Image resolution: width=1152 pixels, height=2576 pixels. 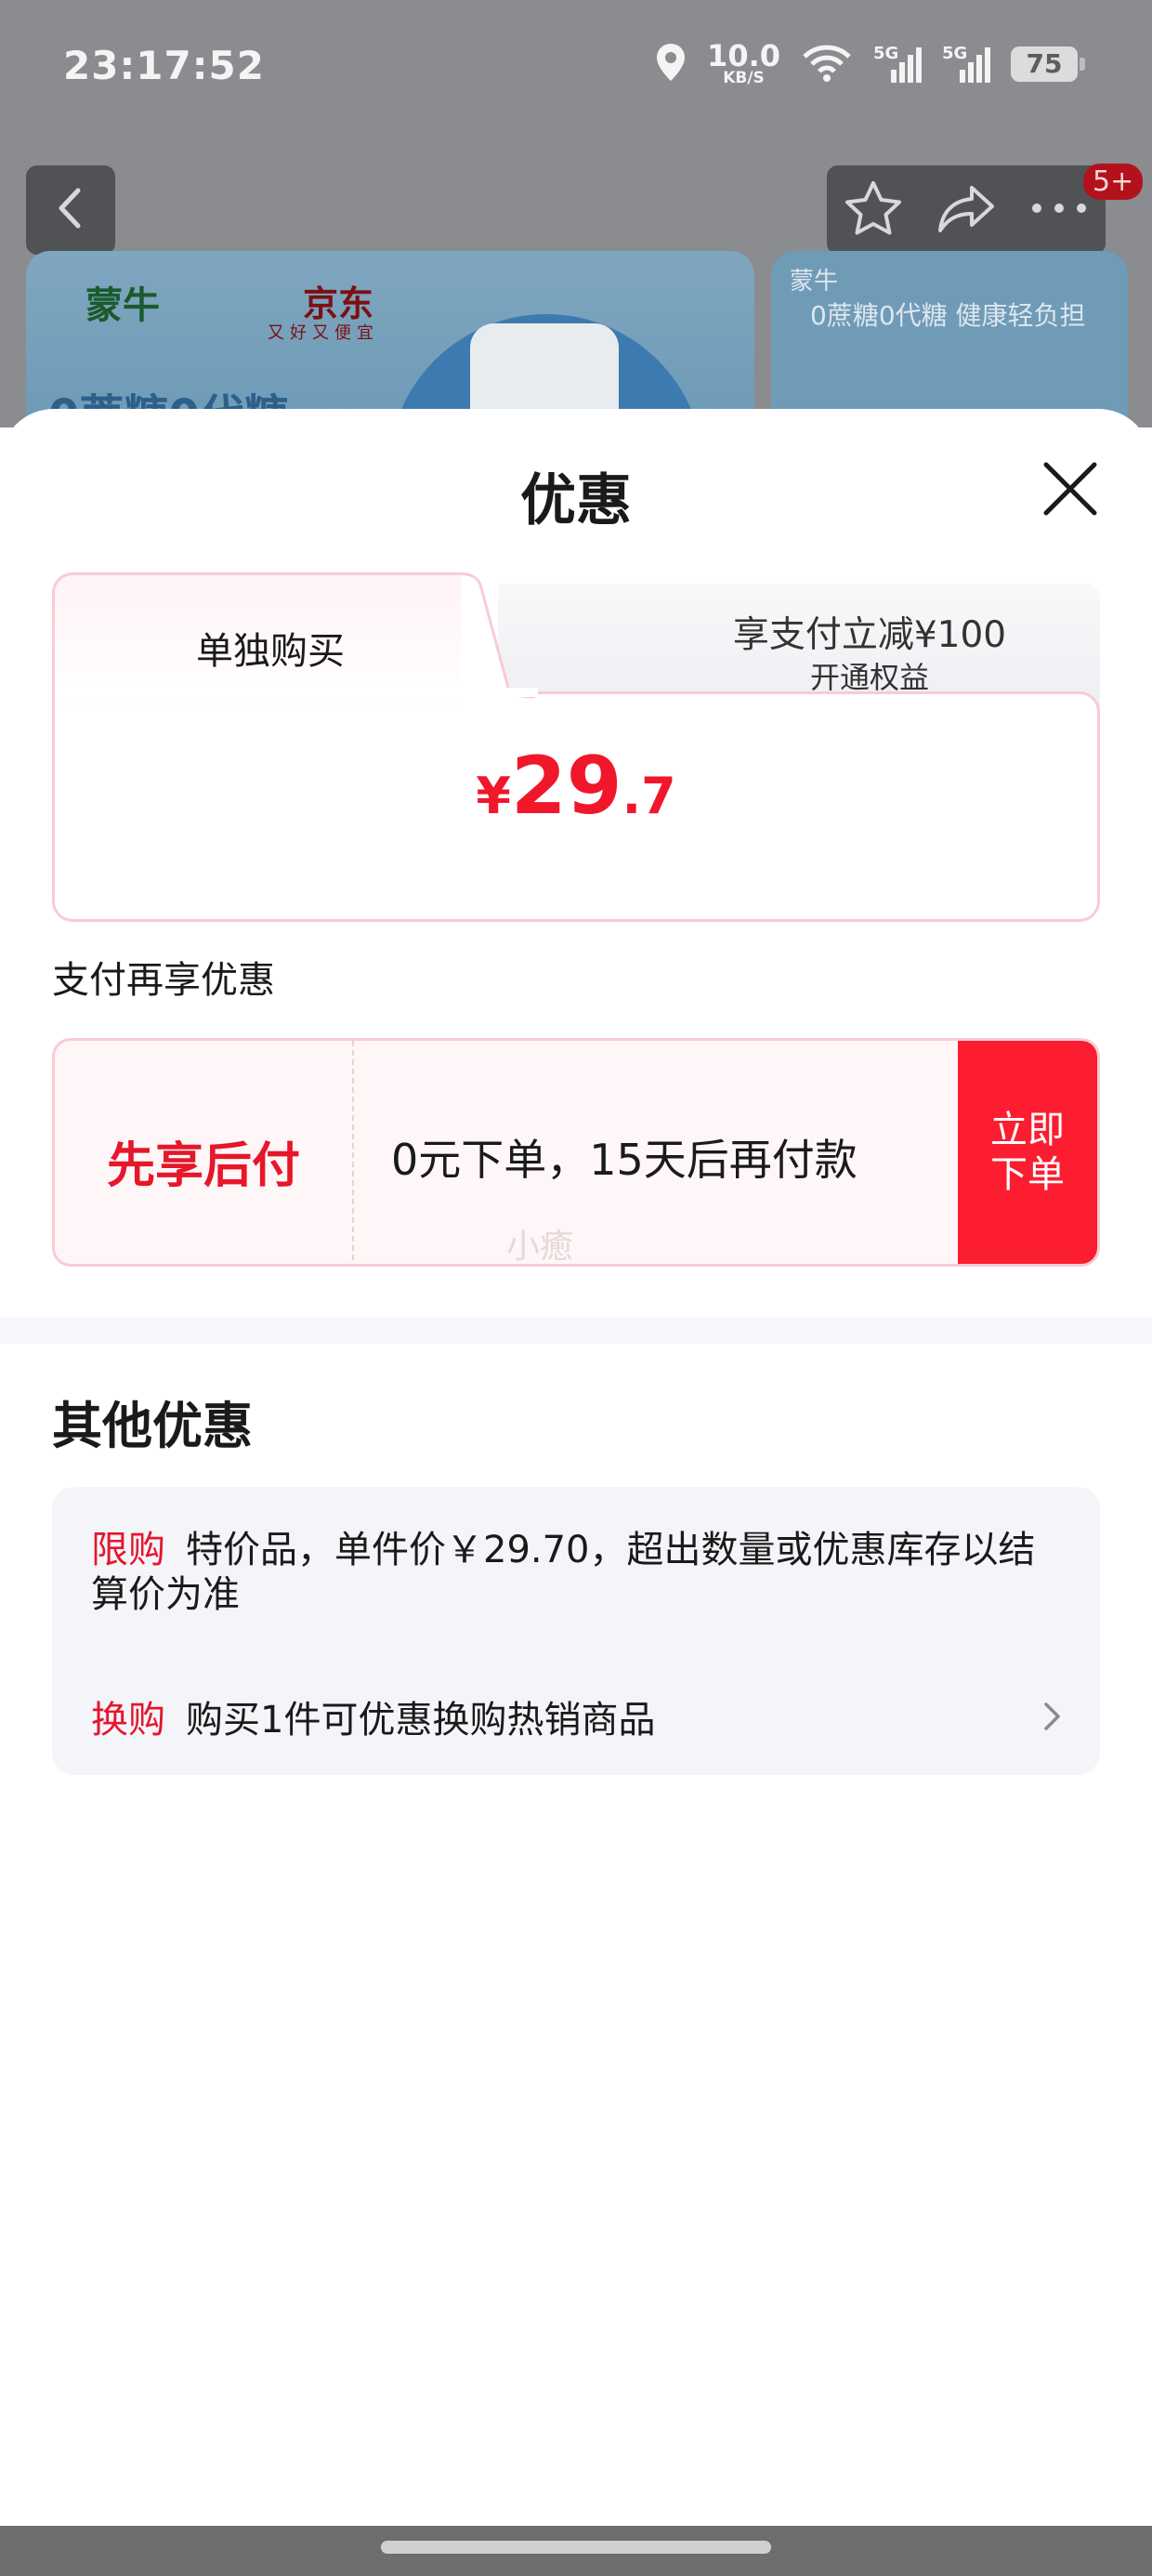 What do you see at coordinates (827, 64) in the screenshot?
I see `wifi-icon` at bounding box center [827, 64].